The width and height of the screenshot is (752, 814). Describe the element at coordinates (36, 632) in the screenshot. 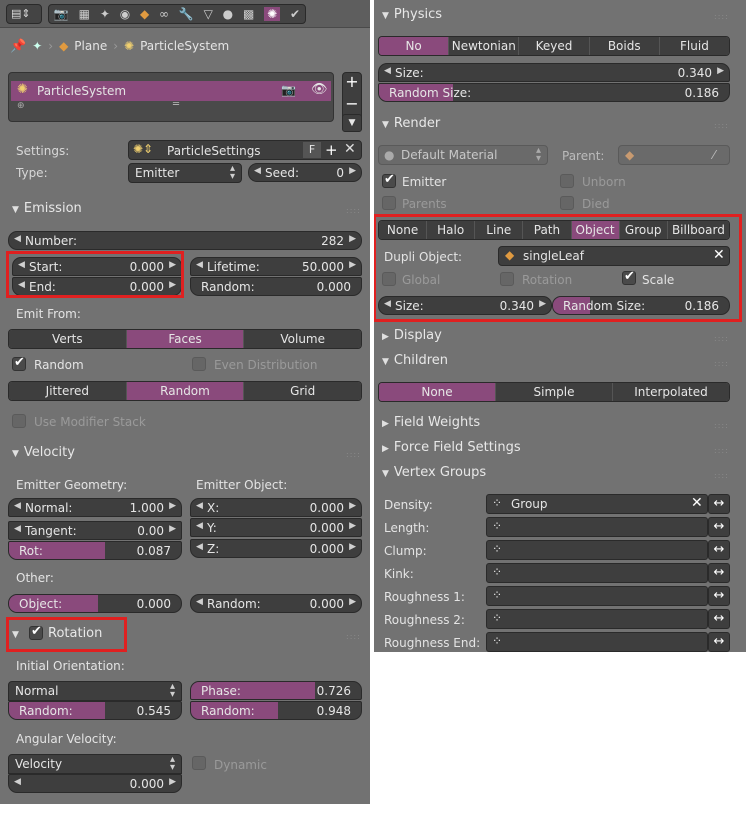

I see `rotation-checkbox: ✔` at that location.